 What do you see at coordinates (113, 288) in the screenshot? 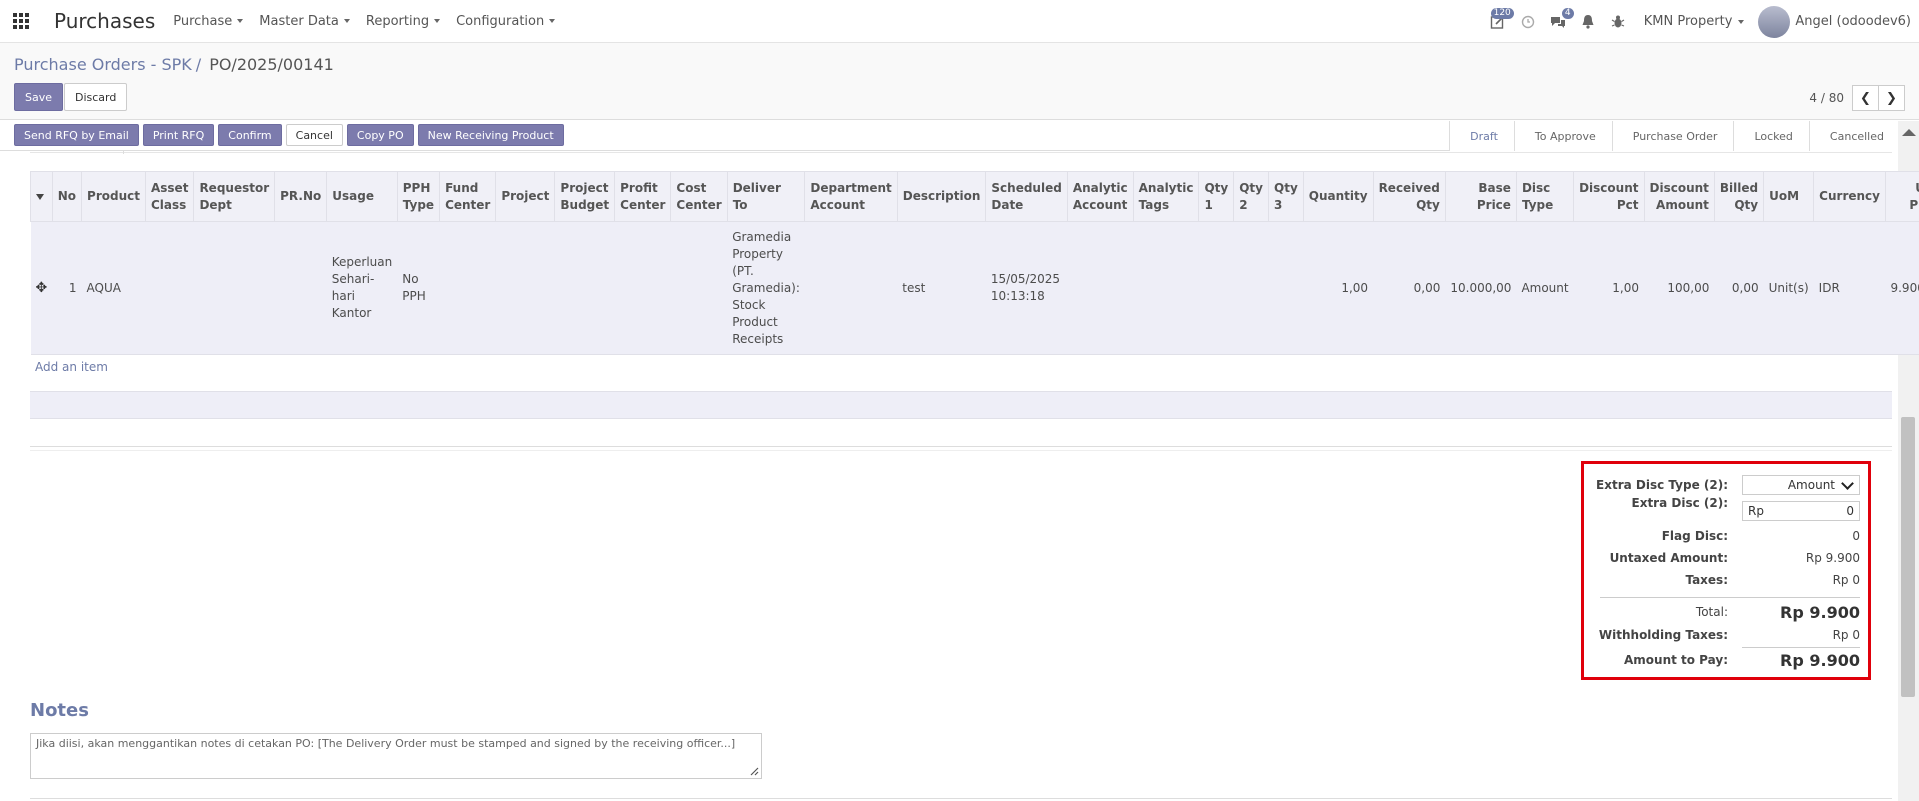
I see `cell-product: AQUA` at bounding box center [113, 288].